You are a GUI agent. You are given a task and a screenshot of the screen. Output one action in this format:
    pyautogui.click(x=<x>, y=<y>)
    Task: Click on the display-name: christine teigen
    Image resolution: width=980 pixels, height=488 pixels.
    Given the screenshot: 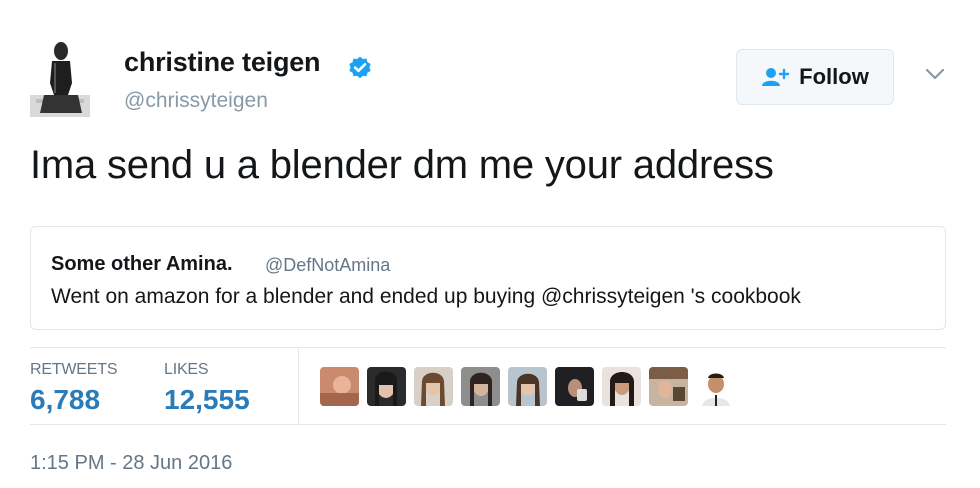 What is the action you would take?
    pyautogui.click(x=222, y=62)
    